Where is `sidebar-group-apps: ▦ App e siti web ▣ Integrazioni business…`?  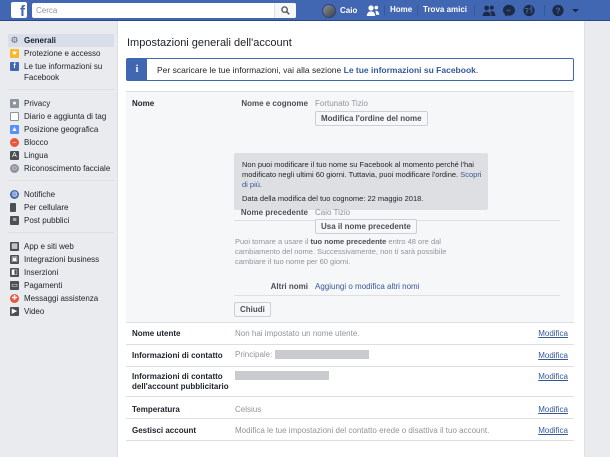
sidebar-group-apps: ▦ App e siti web ▣ Integrazioni business… is located at coordinates (61, 281).